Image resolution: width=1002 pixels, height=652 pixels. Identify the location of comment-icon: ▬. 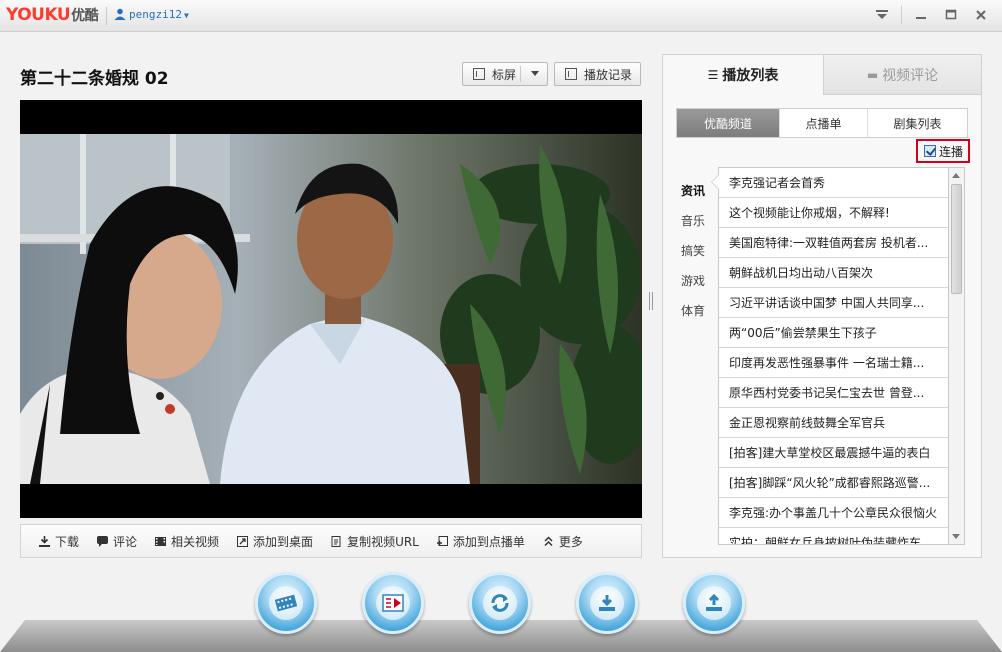
(872, 74).